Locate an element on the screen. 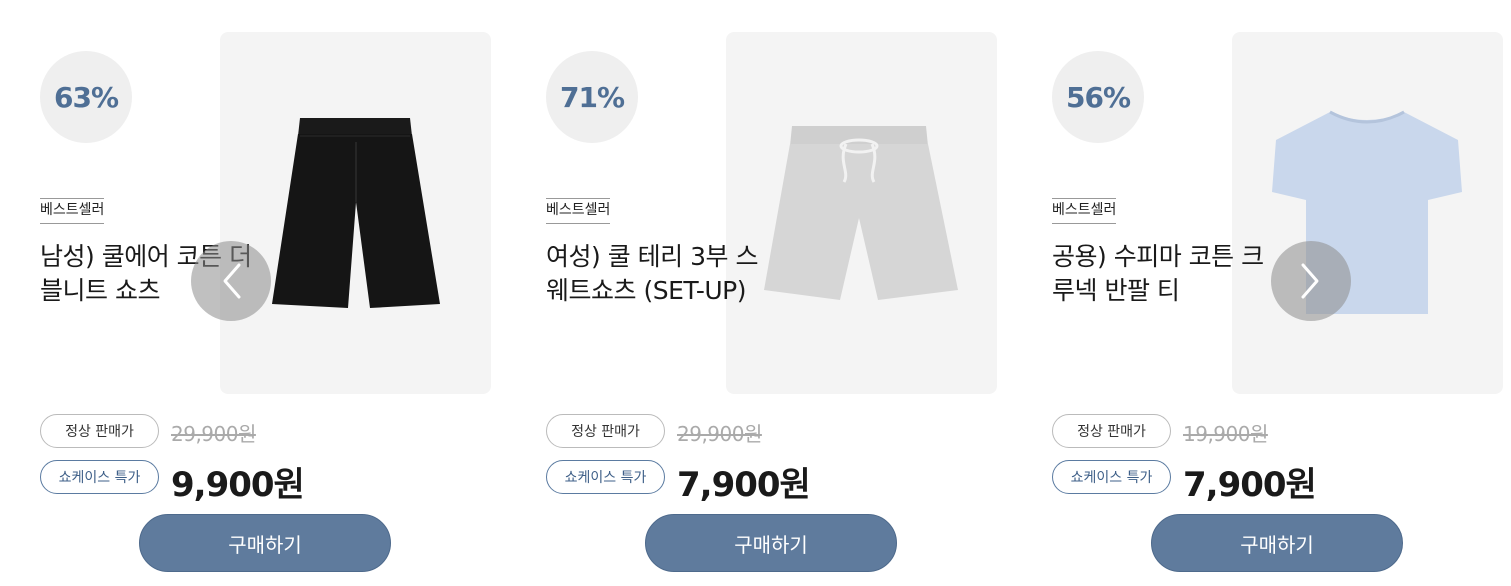 The width and height of the screenshot is (1511, 586). product-image-black-shorts is located at coordinates (355, 213).